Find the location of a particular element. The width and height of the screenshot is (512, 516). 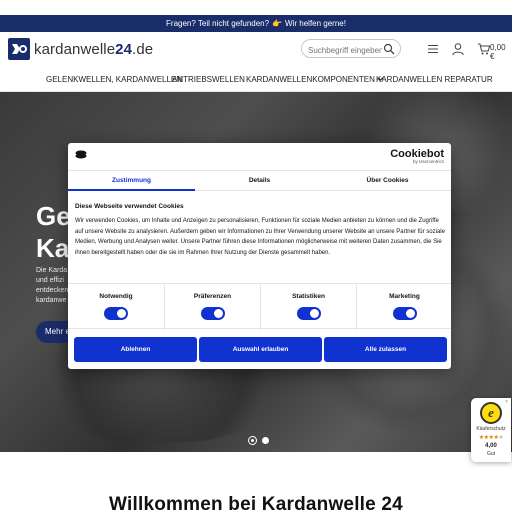

search-input is located at coordinates (345, 50).